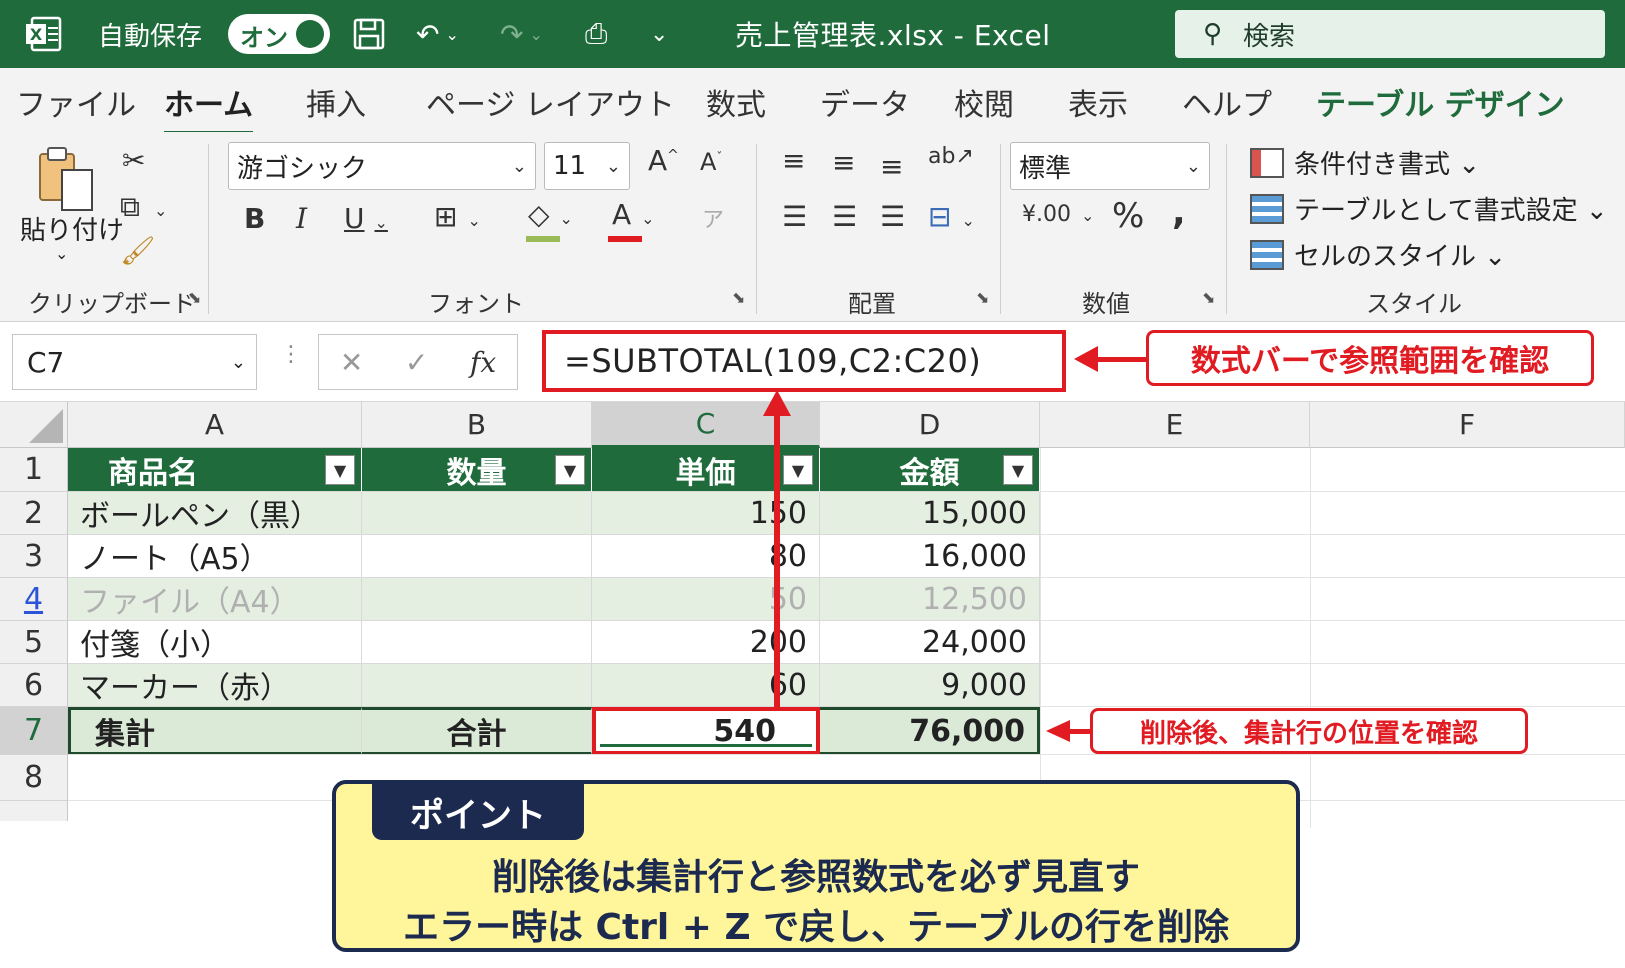  What do you see at coordinates (76, 102) in the screenshot?
I see `tab-file: ファイル` at bounding box center [76, 102].